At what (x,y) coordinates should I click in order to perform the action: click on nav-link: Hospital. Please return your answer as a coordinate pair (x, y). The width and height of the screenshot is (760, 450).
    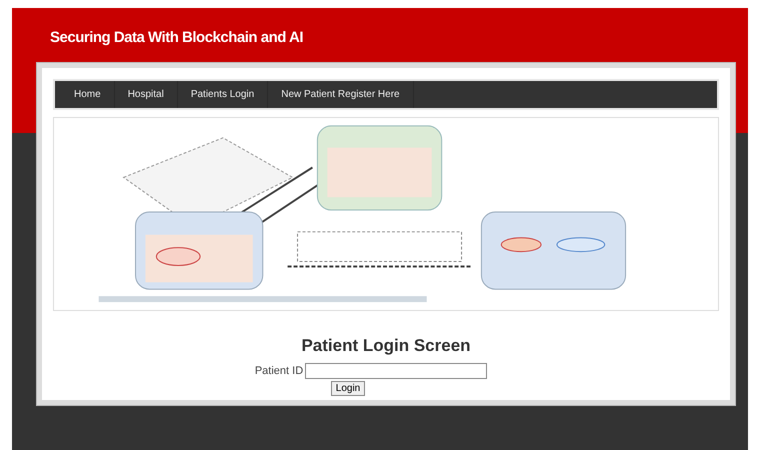
    Looking at the image, I should click on (146, 94).